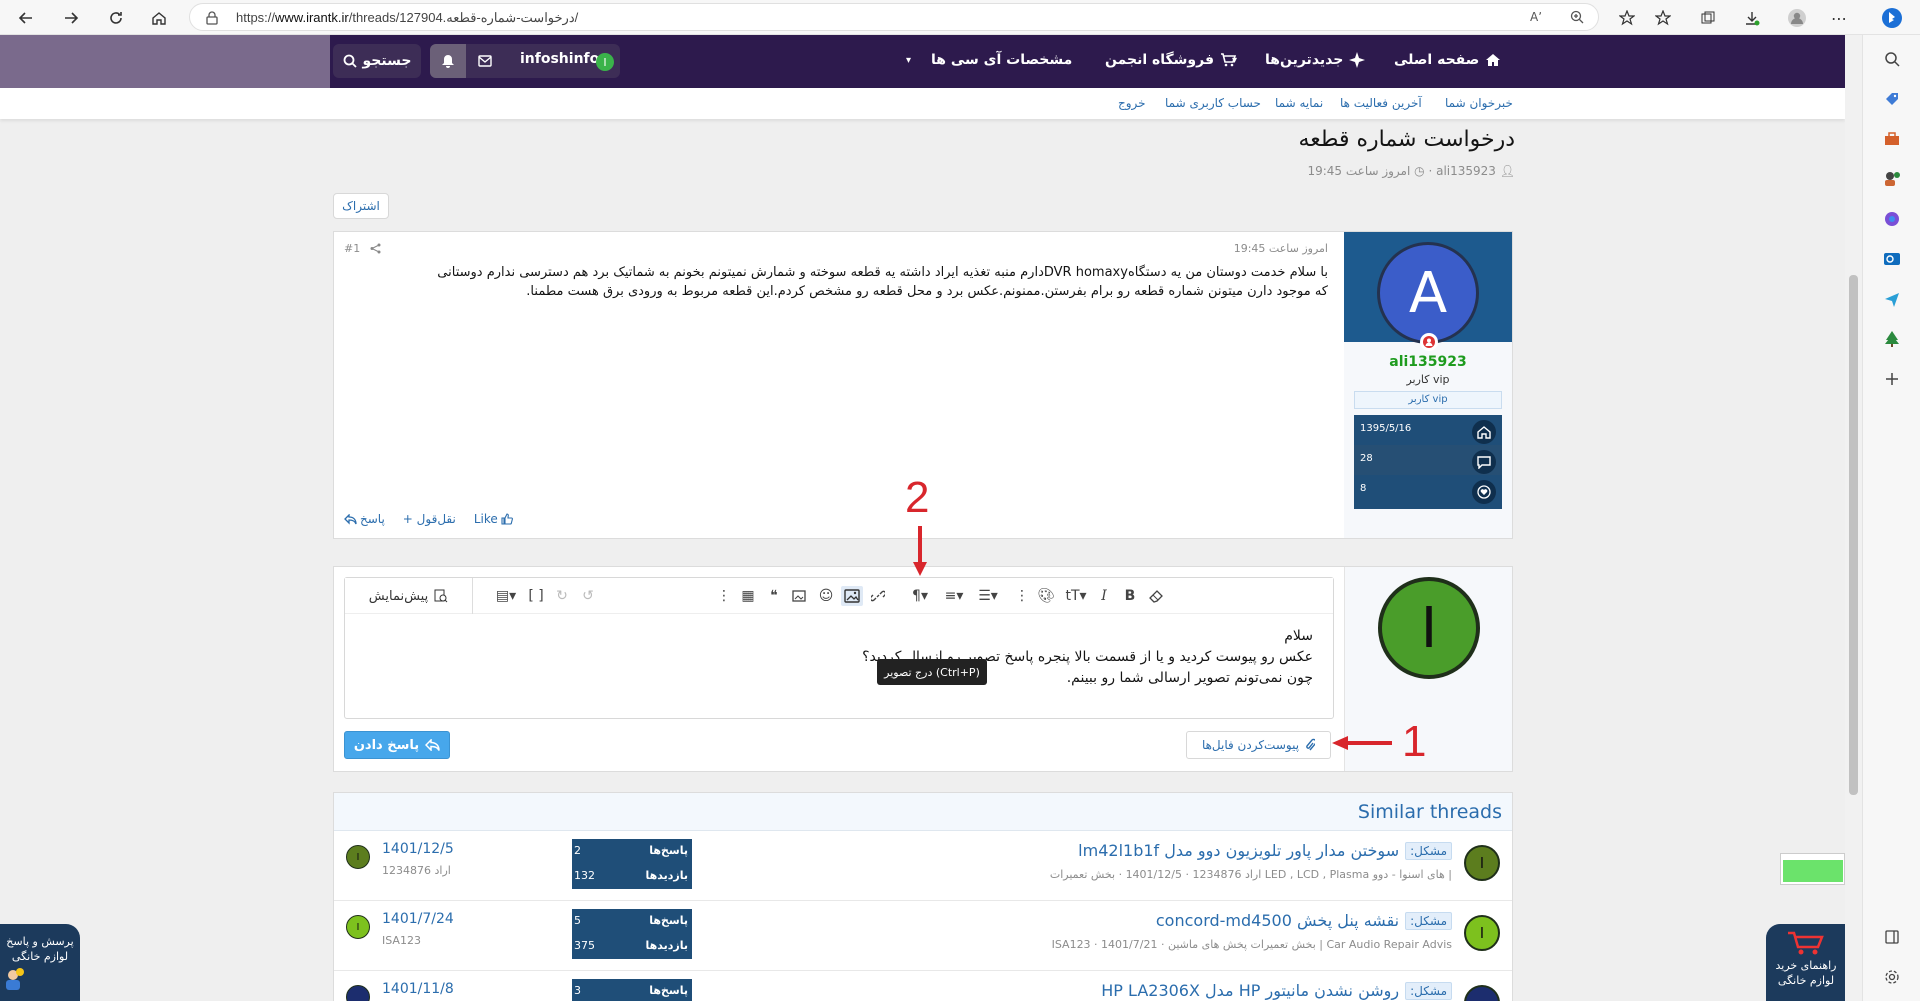  Describe the element at coordinates (429, 519) in the screenshot. I see `quote-link: + نقل‌قول` at that location.